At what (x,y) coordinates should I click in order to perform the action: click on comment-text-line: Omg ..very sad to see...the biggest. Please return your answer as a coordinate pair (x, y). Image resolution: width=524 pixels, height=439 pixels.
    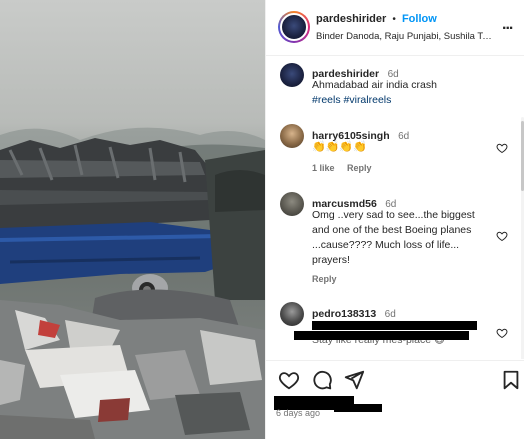
    Looking at the image, I should click on (393, 215).